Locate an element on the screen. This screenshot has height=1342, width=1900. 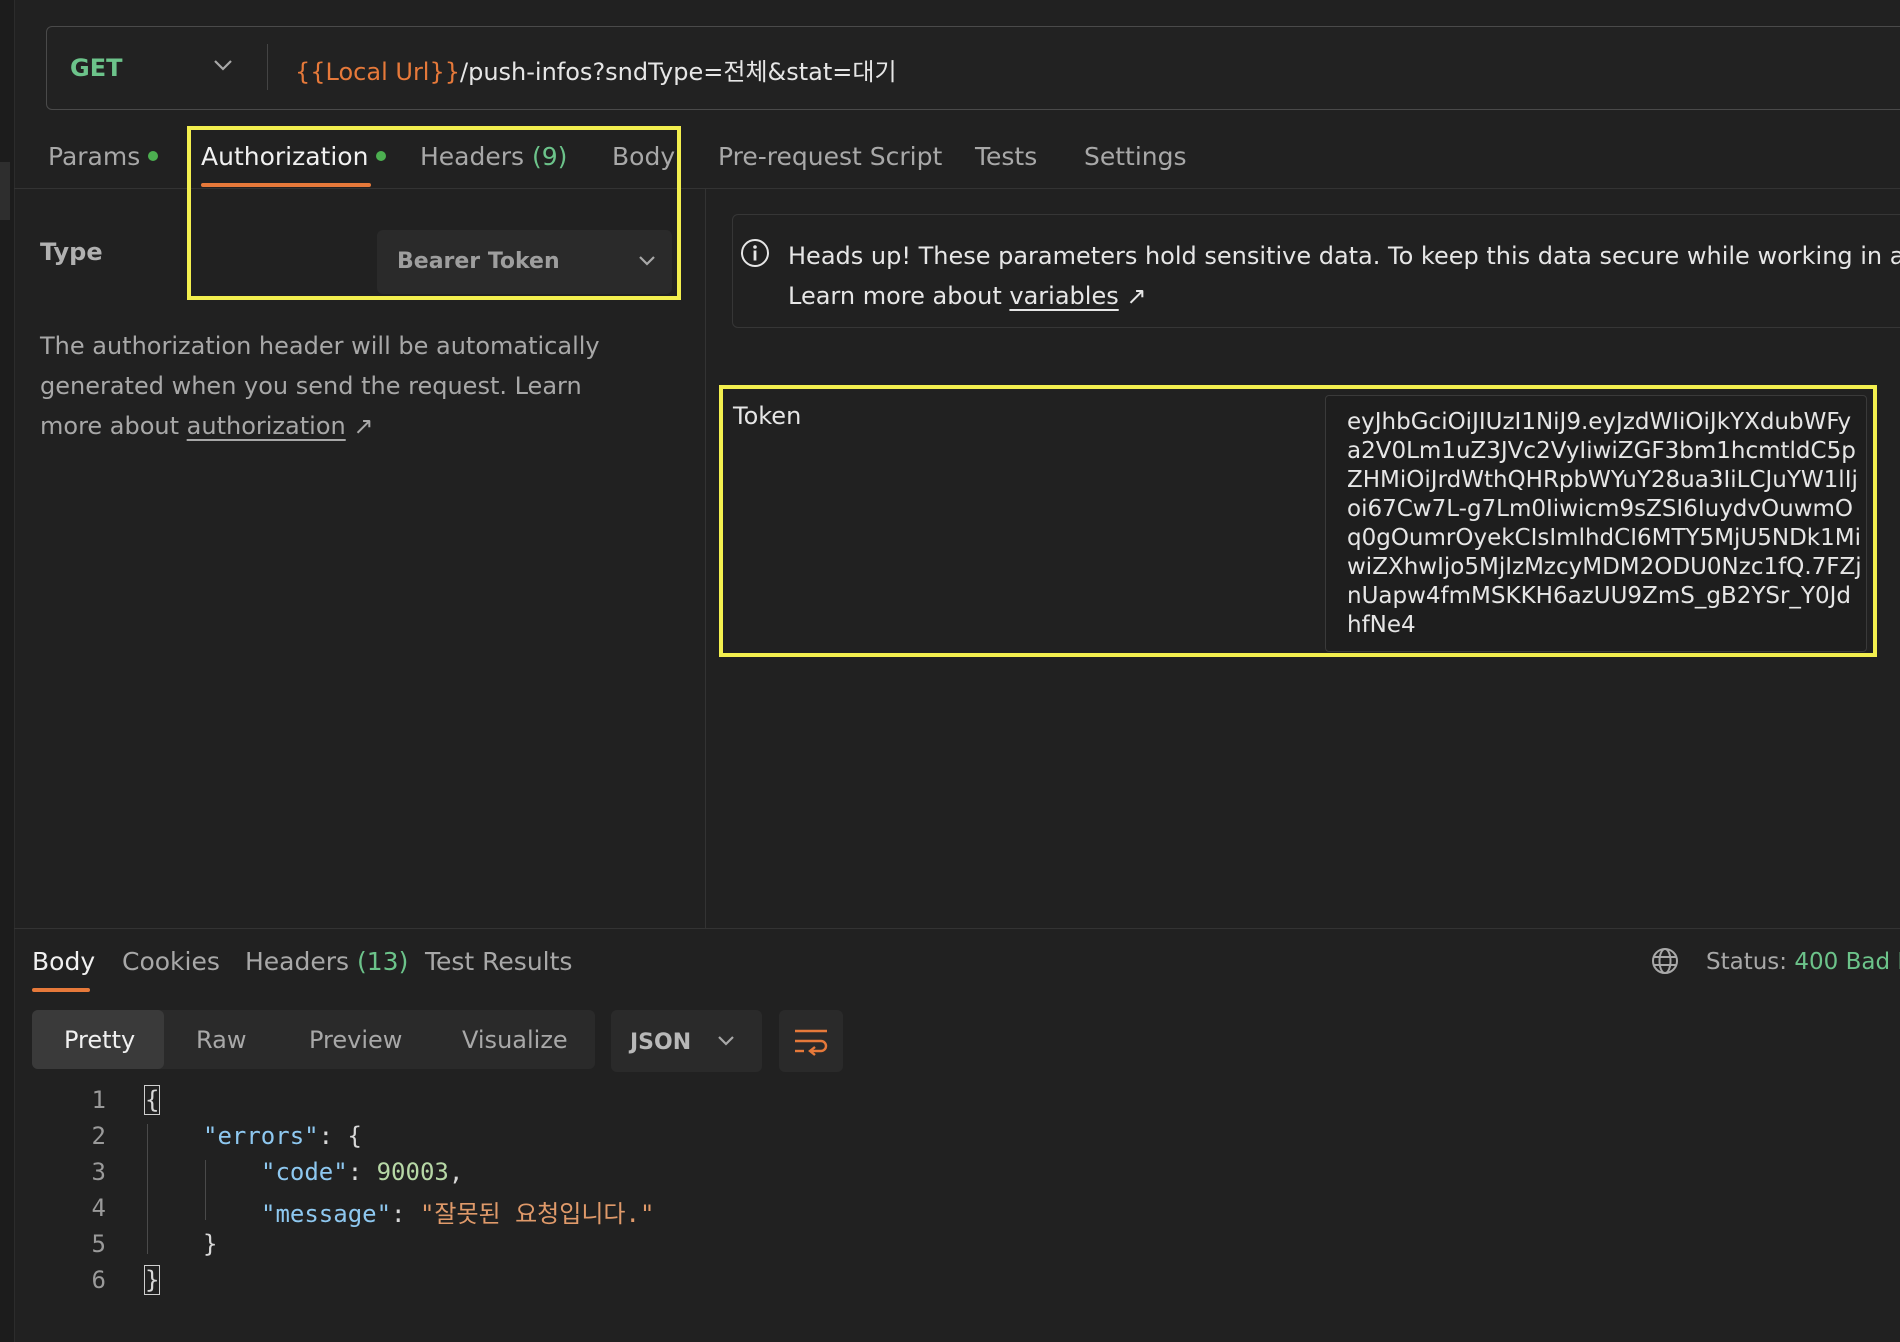
globe-icon is located at coordinates (1665, 961).